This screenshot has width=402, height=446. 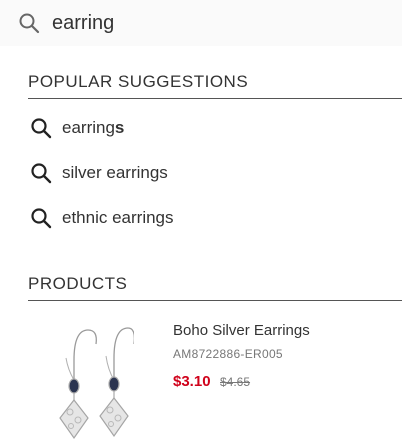 I want to click on suggestion-item: earrings, so click(x=77, y=128).